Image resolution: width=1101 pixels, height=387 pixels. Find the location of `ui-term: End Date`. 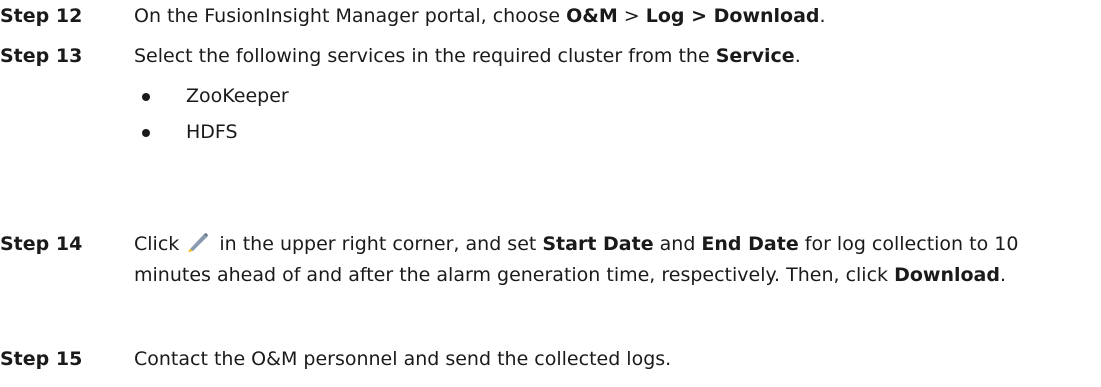

ui-term: End Date is located at coordinates (750, 244).